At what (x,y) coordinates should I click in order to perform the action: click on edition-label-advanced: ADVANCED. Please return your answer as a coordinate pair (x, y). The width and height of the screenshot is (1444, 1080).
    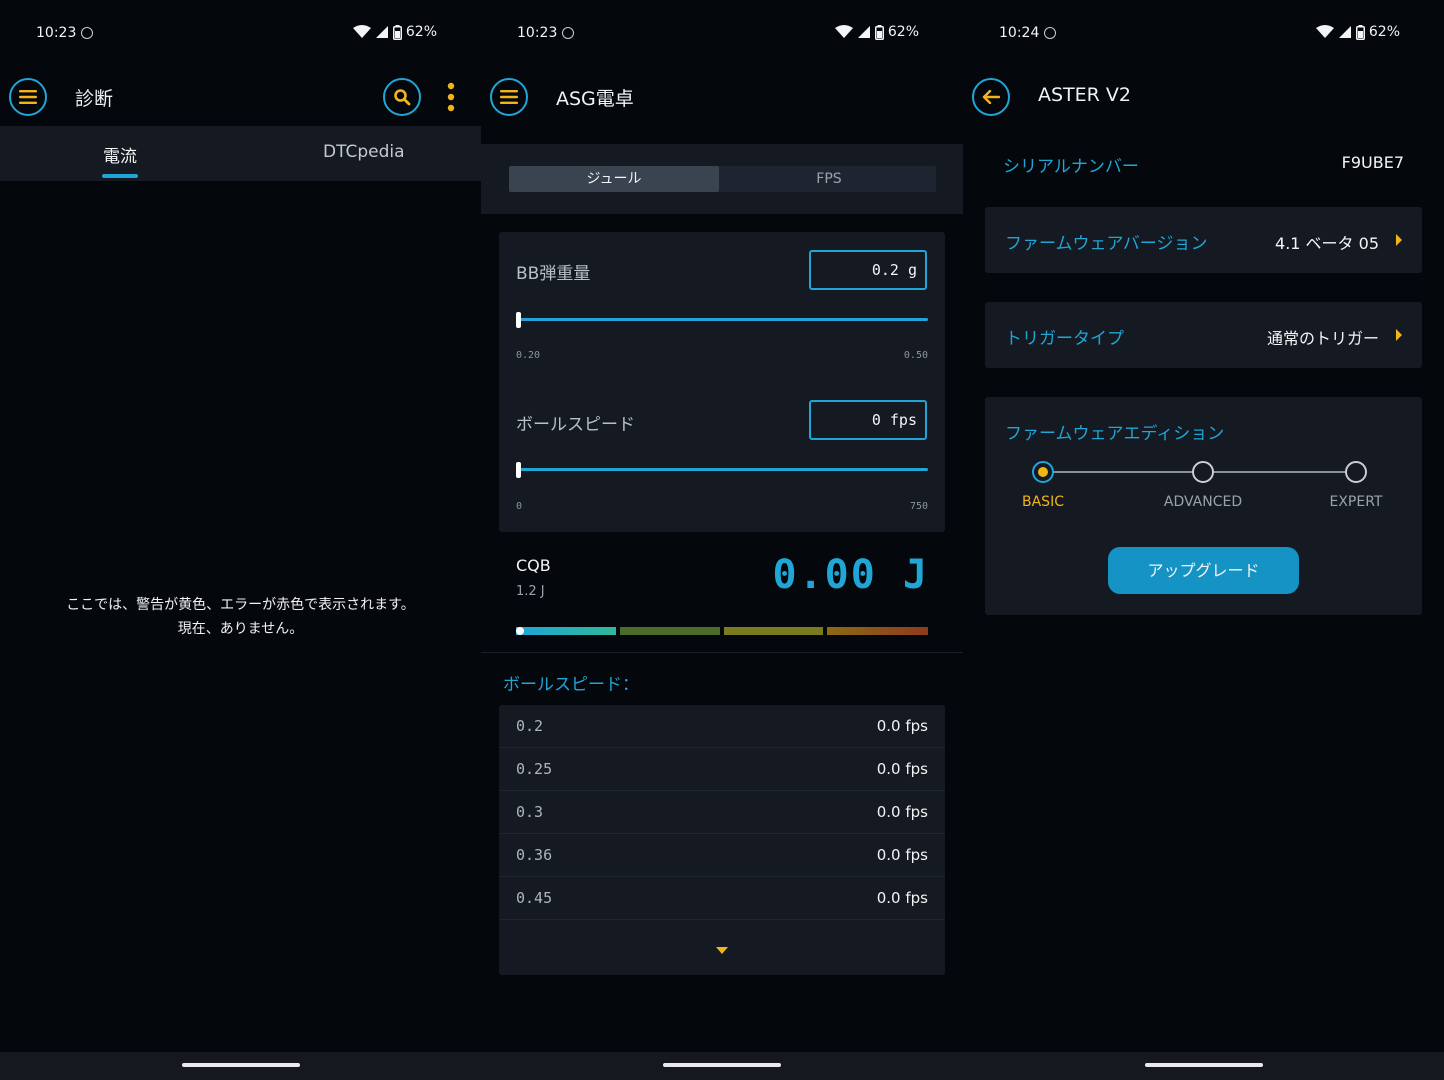
    Looking at the image, I should click on (1203, 502).